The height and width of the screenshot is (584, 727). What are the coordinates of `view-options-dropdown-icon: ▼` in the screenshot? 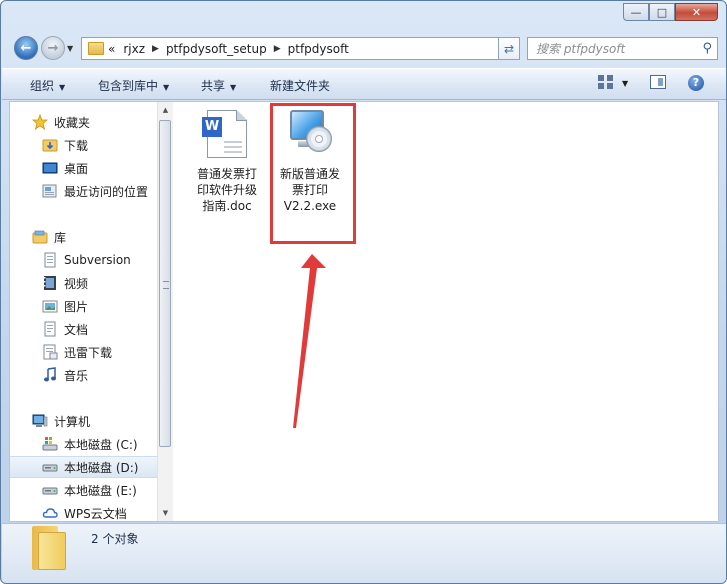 It's located at (625, 83).